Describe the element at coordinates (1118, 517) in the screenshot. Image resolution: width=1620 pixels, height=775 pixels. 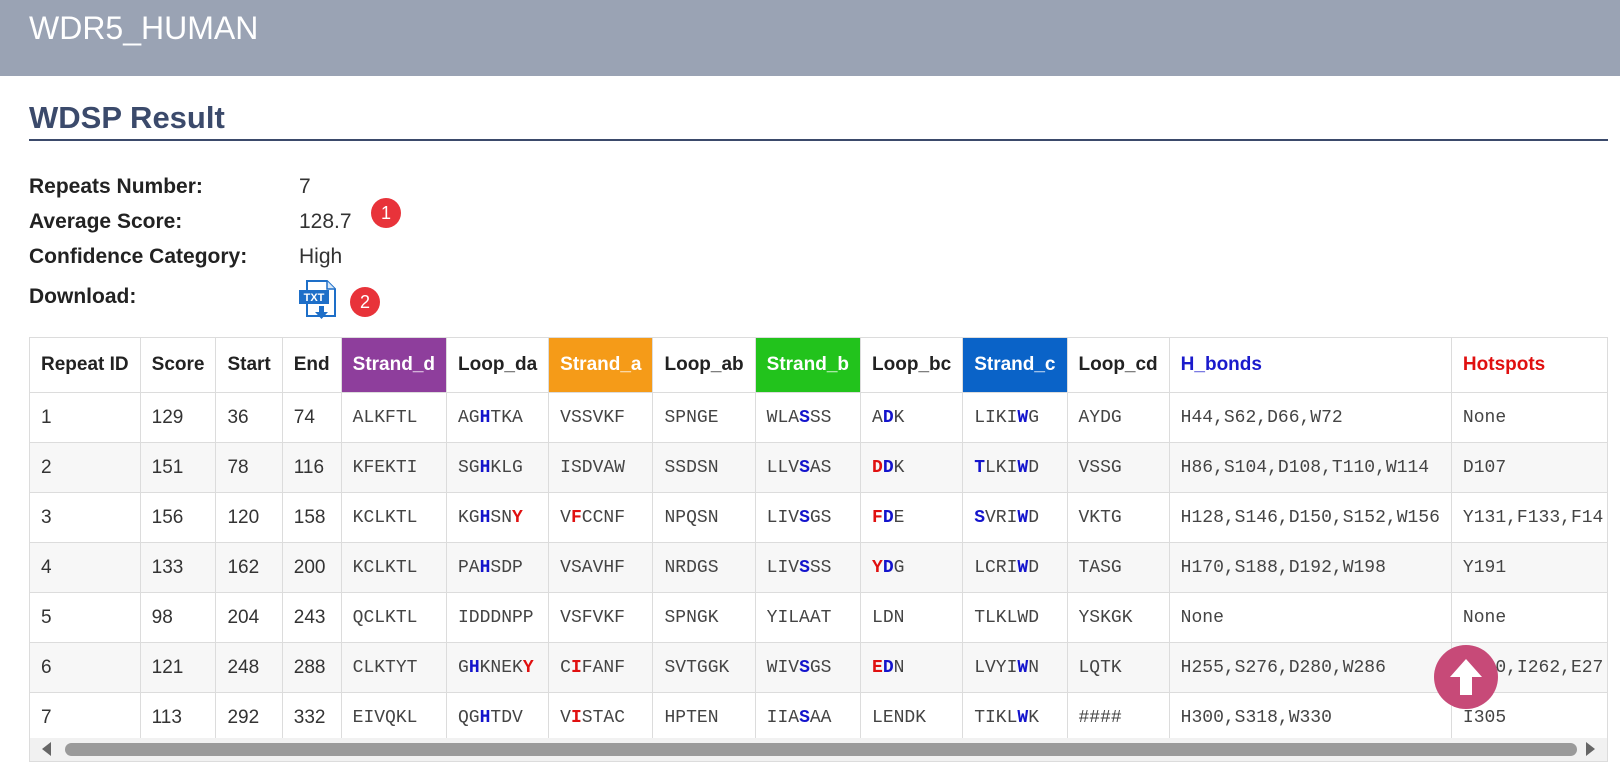
I see `cell-loop-cd: VKTG` at that location.